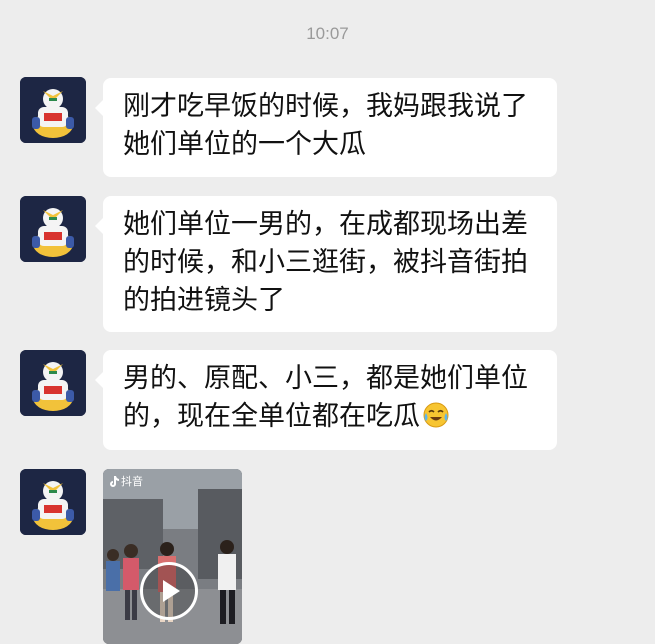  I want to click on chat-bubble: 刚才吃早饭的时候，我妈跟我说了 她们单位的一个大瓜, so click(326, 127).